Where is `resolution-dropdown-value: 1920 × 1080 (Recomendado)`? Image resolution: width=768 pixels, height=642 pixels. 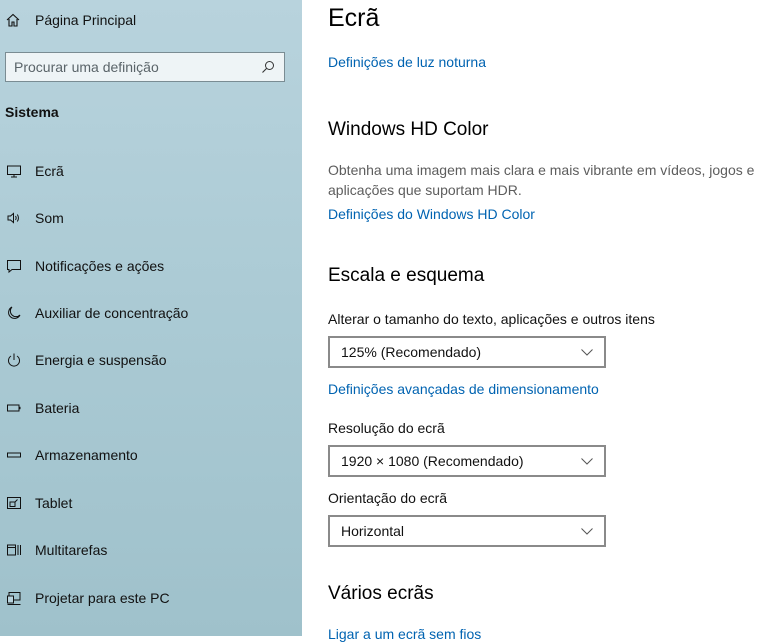
resolution-dropdown-value: 1920 × 1080 (Recomendado) is located at coordinates (432, 461).